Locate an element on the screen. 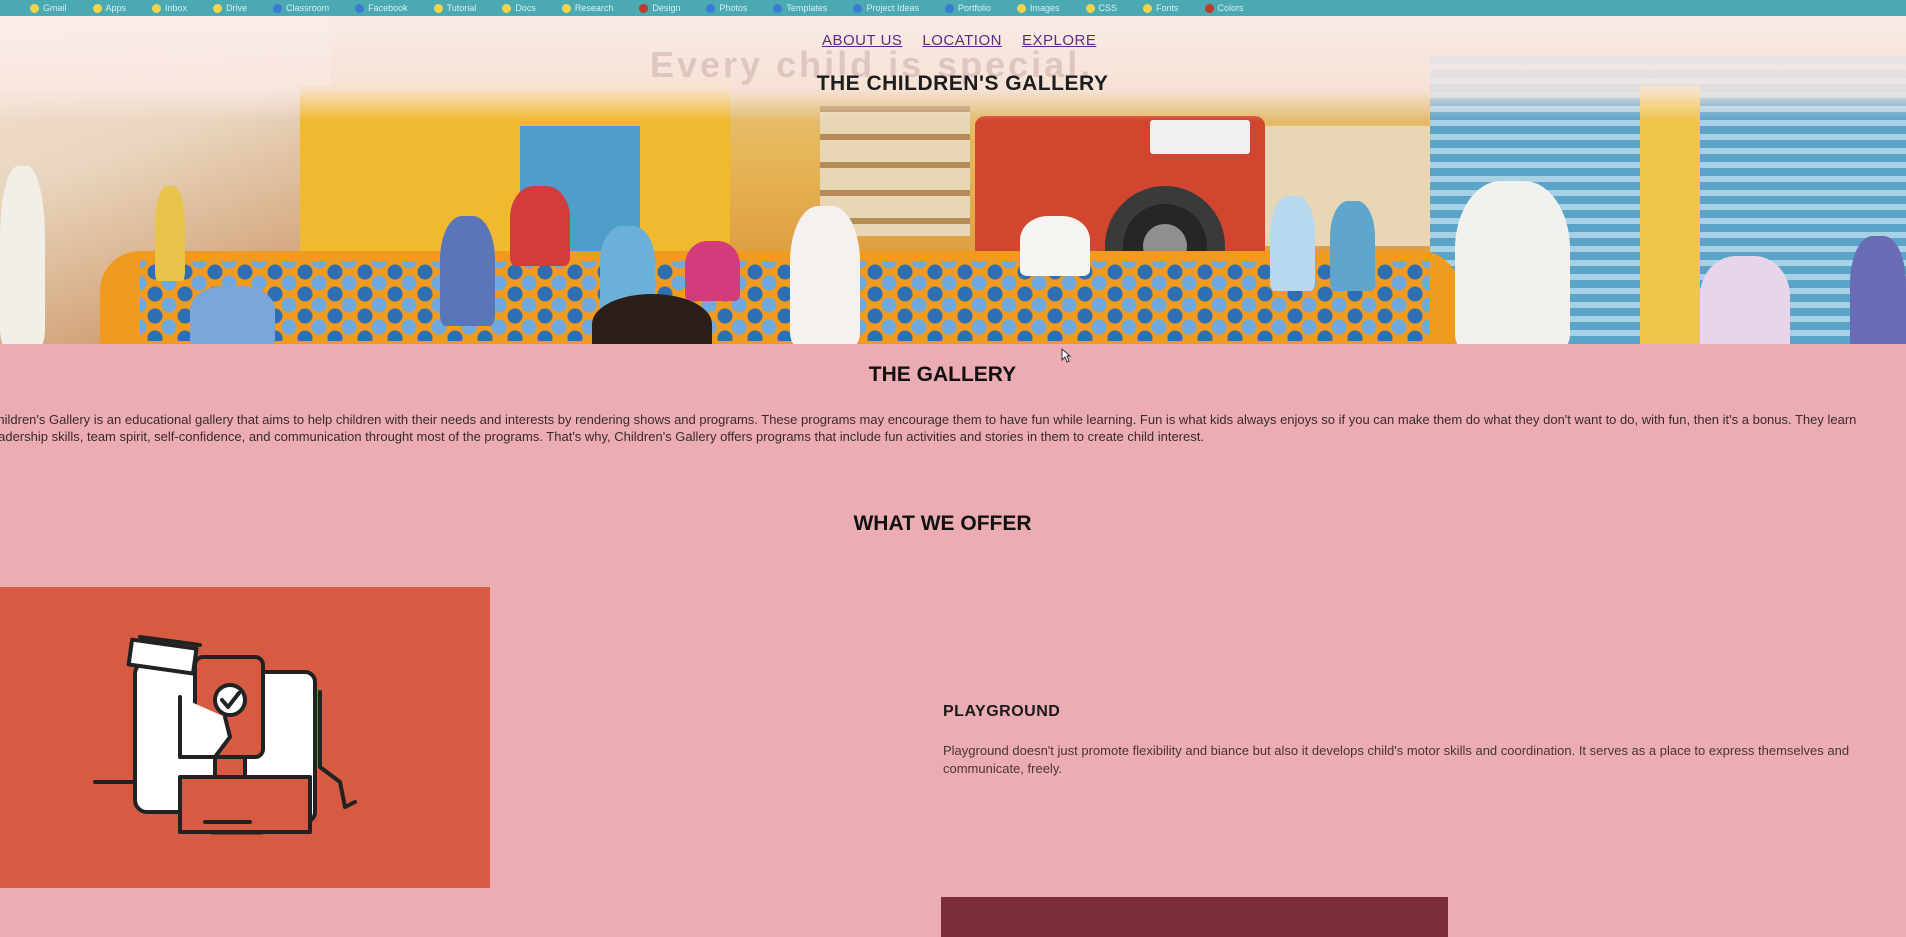 The width and height of the screenshot is (1906, 937). bookmark-item: Images is located at coordinates (1038, 8).